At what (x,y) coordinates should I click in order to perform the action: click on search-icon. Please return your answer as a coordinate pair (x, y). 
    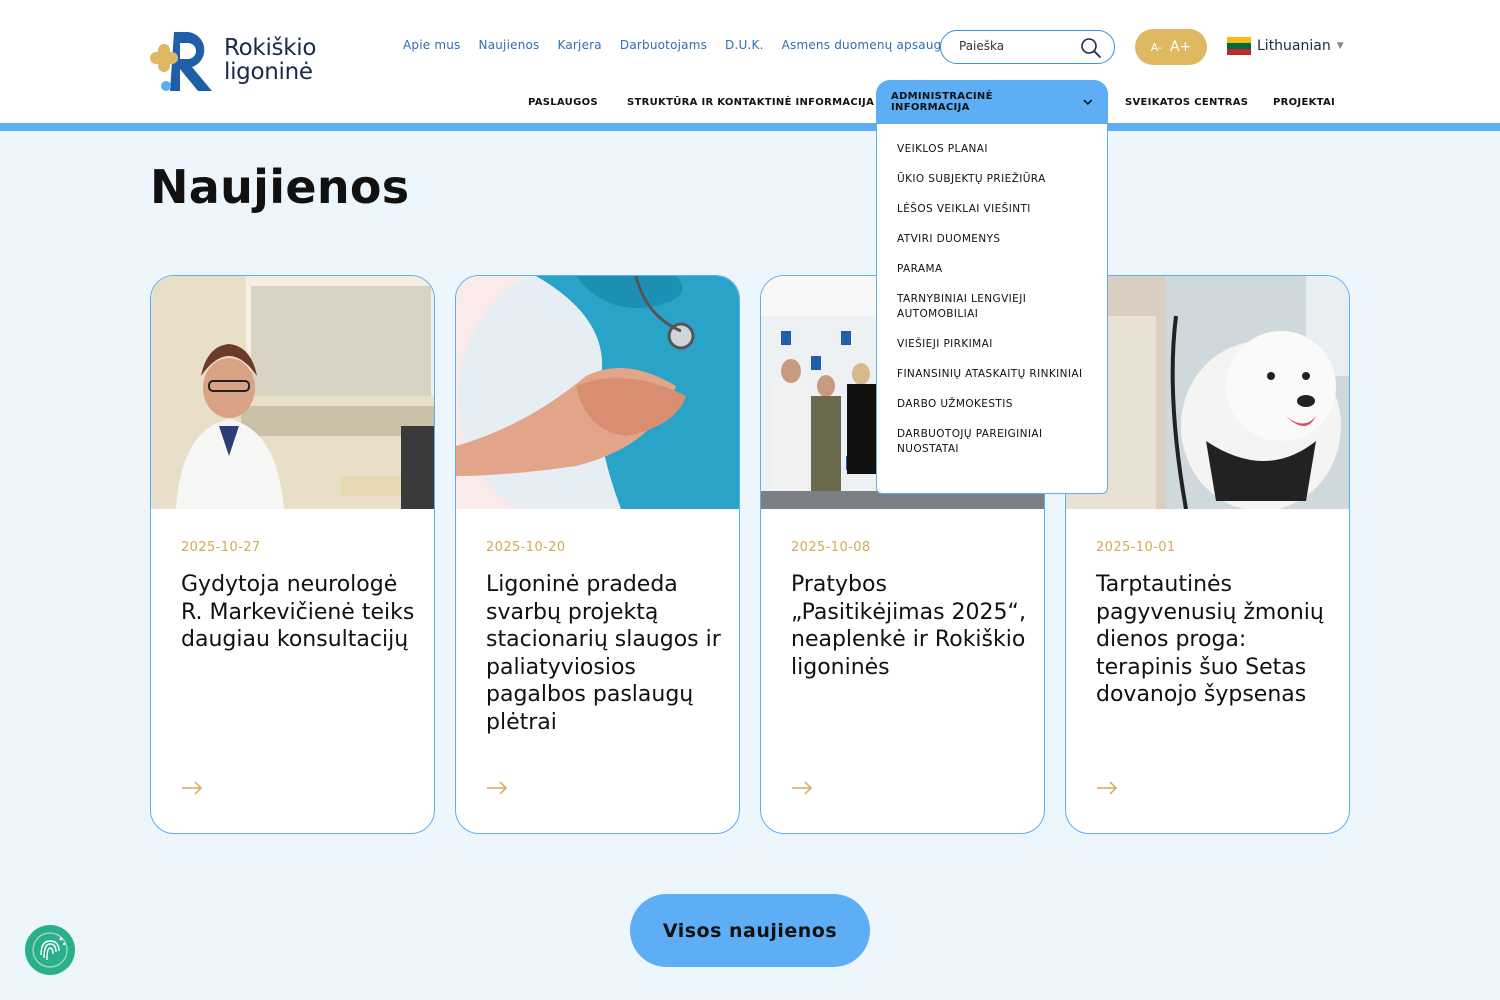
    Looking at the image, I should click on (1091, 48).